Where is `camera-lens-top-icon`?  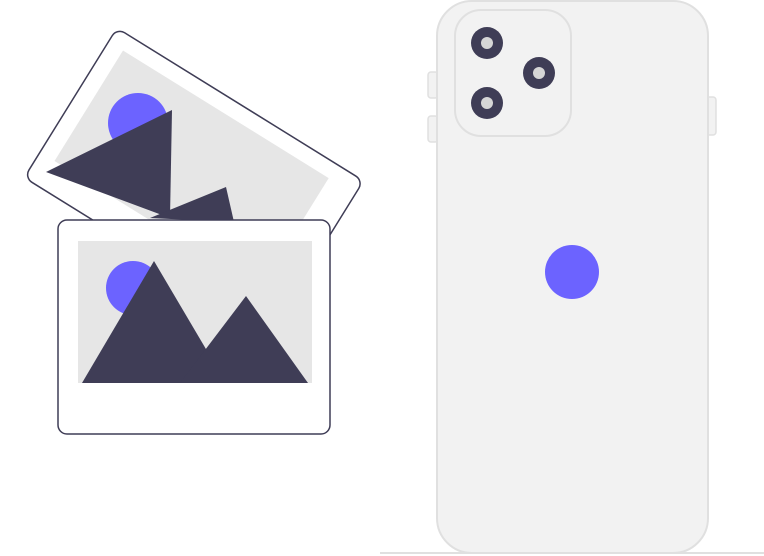
camera-lens-top-icon is located at coordinates (487, 43).